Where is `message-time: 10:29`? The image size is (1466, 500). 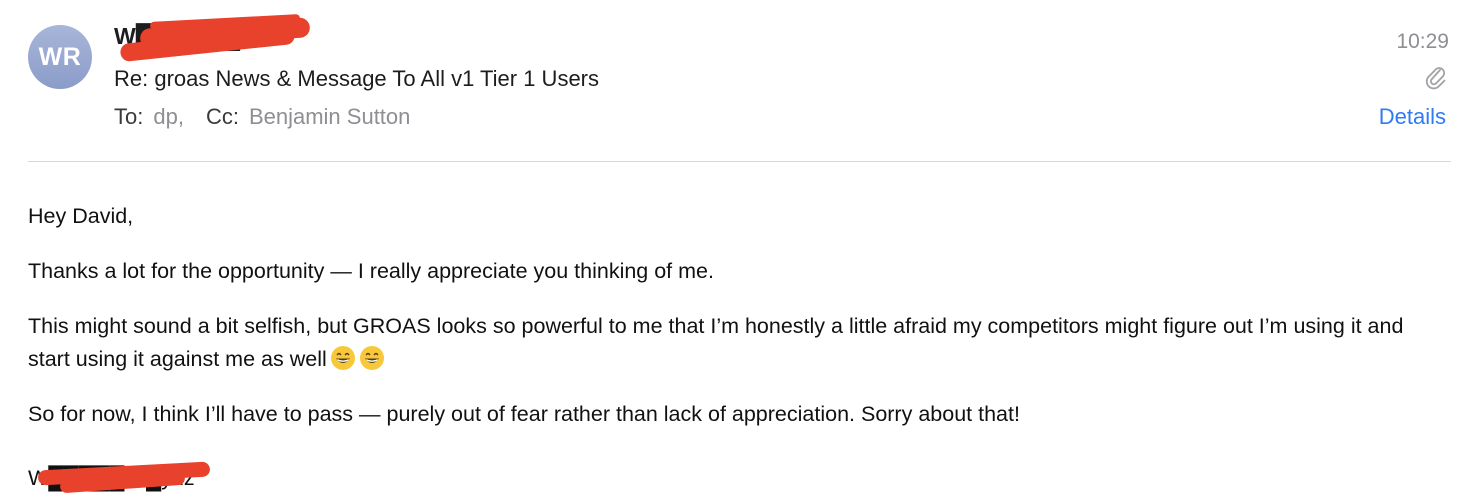
message-time: 10:29 is located at coordinates (1422, 41).